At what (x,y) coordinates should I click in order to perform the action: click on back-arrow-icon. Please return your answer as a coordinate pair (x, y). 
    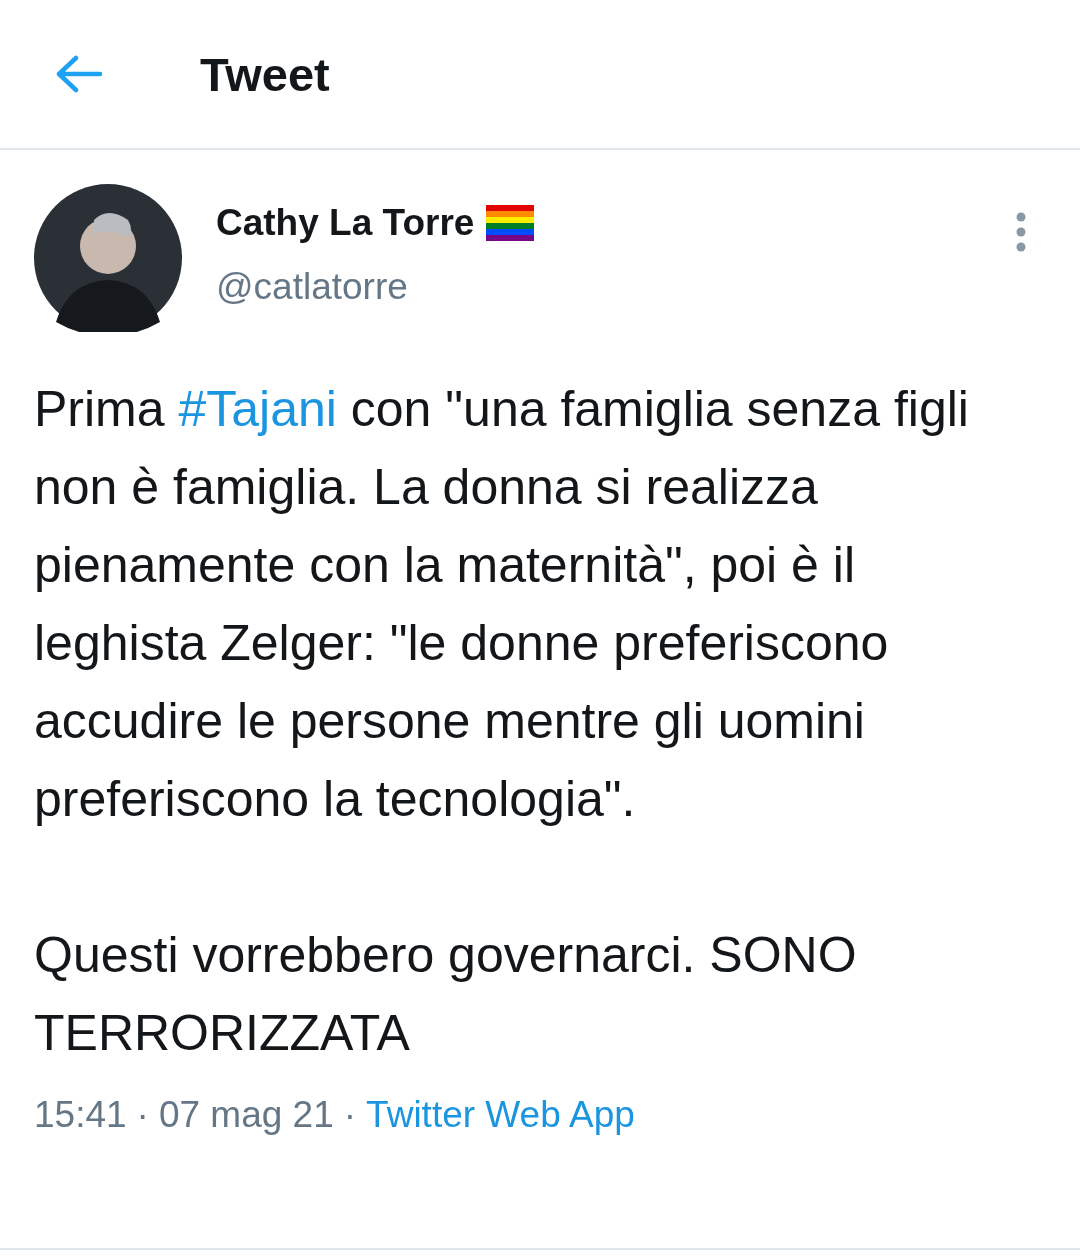
    Looking at the image, I should click on (78, 74).